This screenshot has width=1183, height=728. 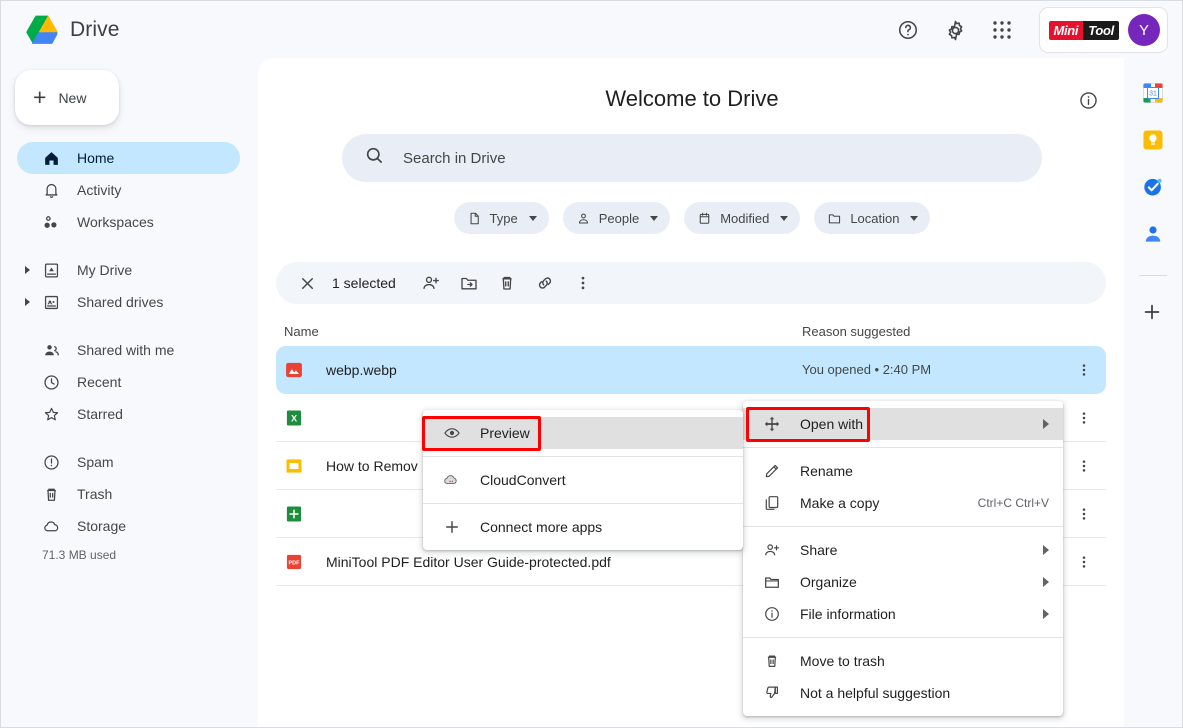 I want to click on file-reason: You opened • 2:40 PM, so click(x=867, y=369).